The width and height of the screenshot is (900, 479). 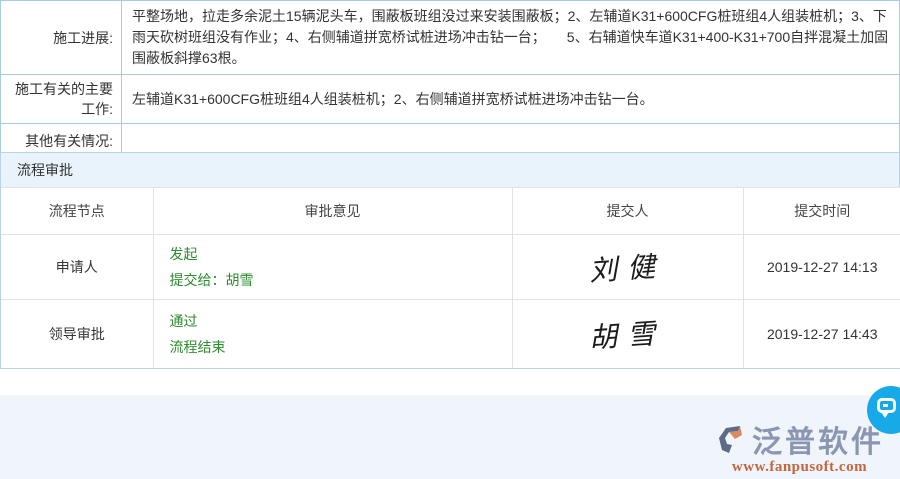 I want to click on table-row: 领导审批 通过 流程结束 胡雪 2019-12-27 14:43, so click(x=450, y=333).